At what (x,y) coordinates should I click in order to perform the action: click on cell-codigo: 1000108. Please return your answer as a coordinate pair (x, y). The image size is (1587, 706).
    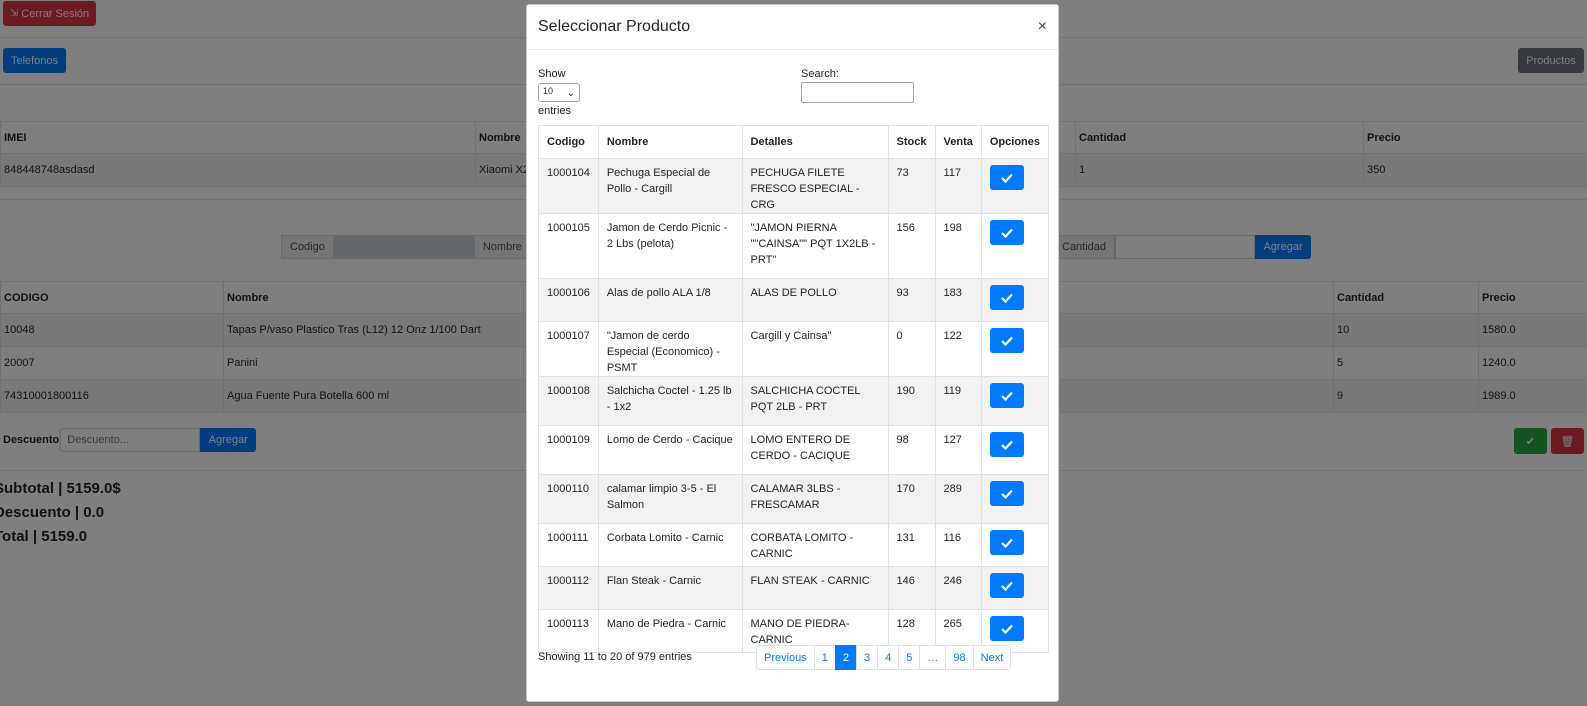
    Looking at the image, I should click on (568, 401).